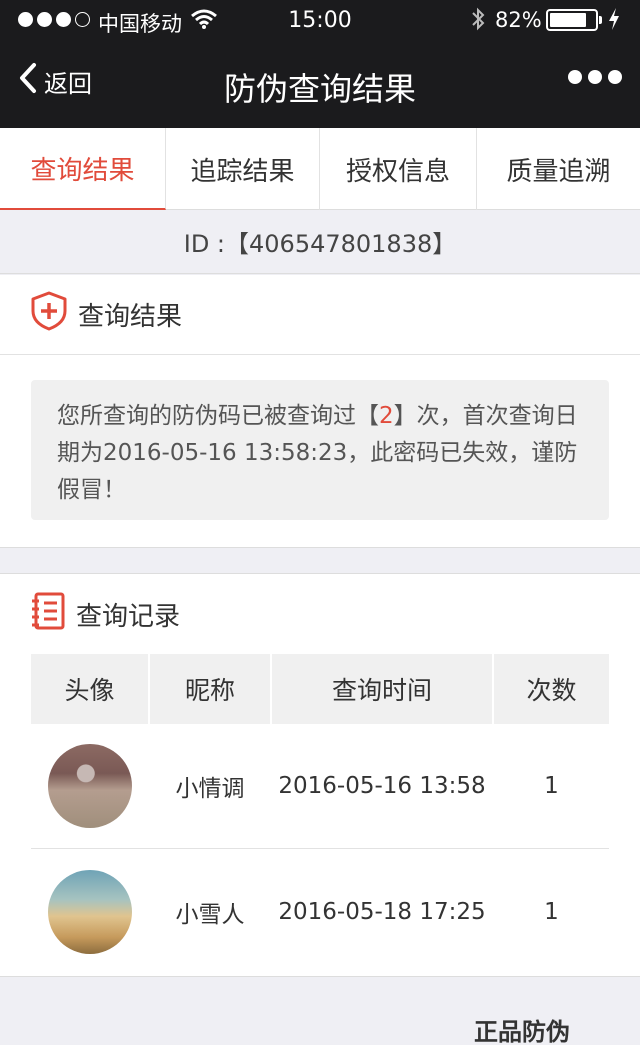  I want to click on tab-bar: 查询结果 追踪结果 授权信息 质量追溯, so click(320, 169).